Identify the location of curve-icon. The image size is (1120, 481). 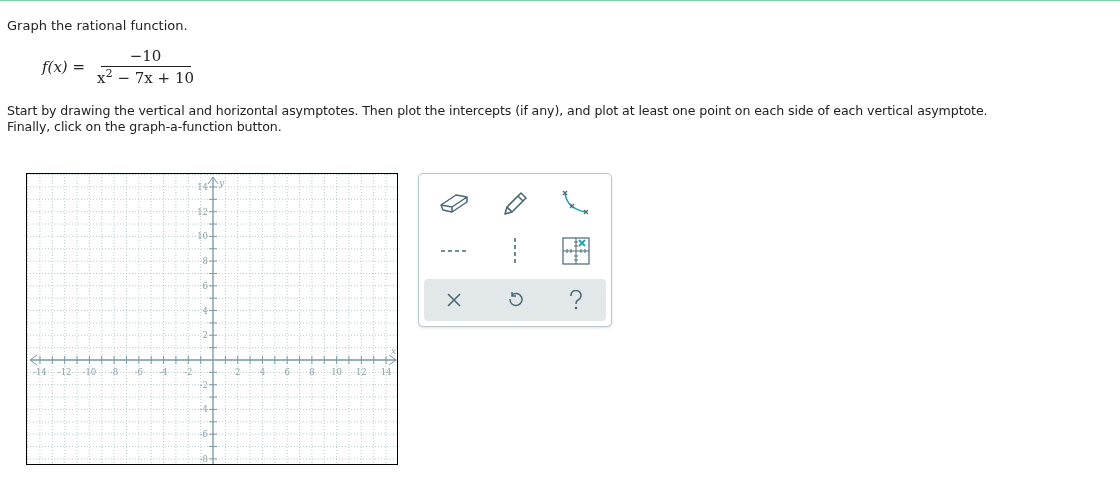
(575, 202).